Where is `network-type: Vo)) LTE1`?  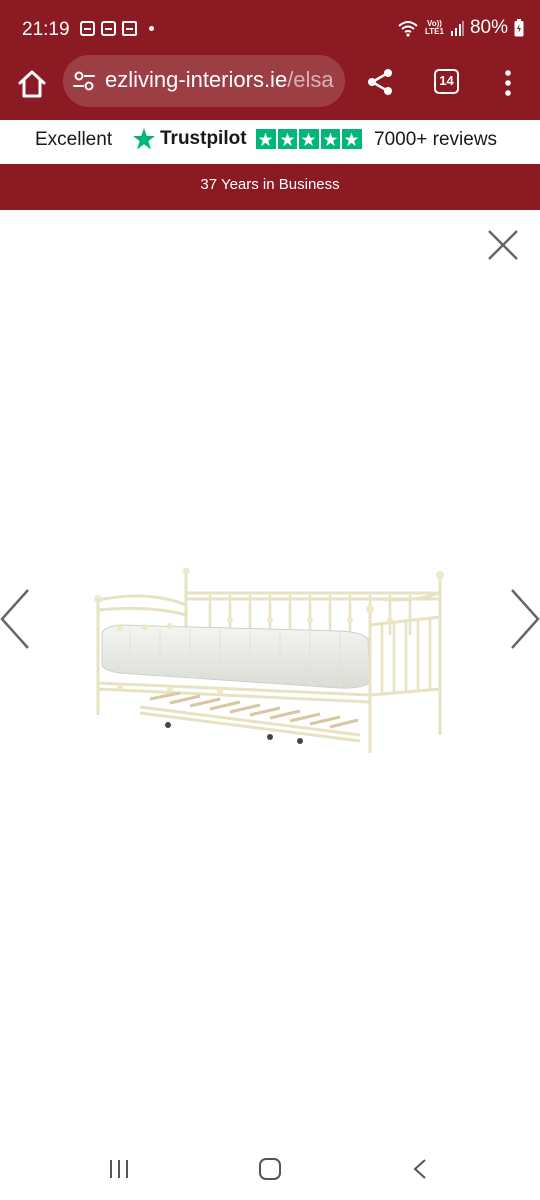
network-type: Vo)) LTE1 is located at coordinates (434, 28).